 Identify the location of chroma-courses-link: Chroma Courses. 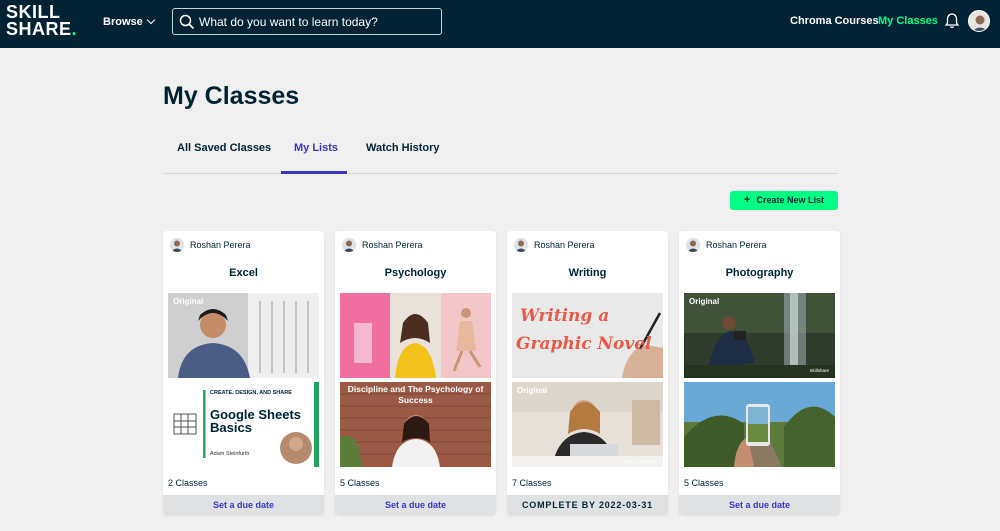
(834, 21).